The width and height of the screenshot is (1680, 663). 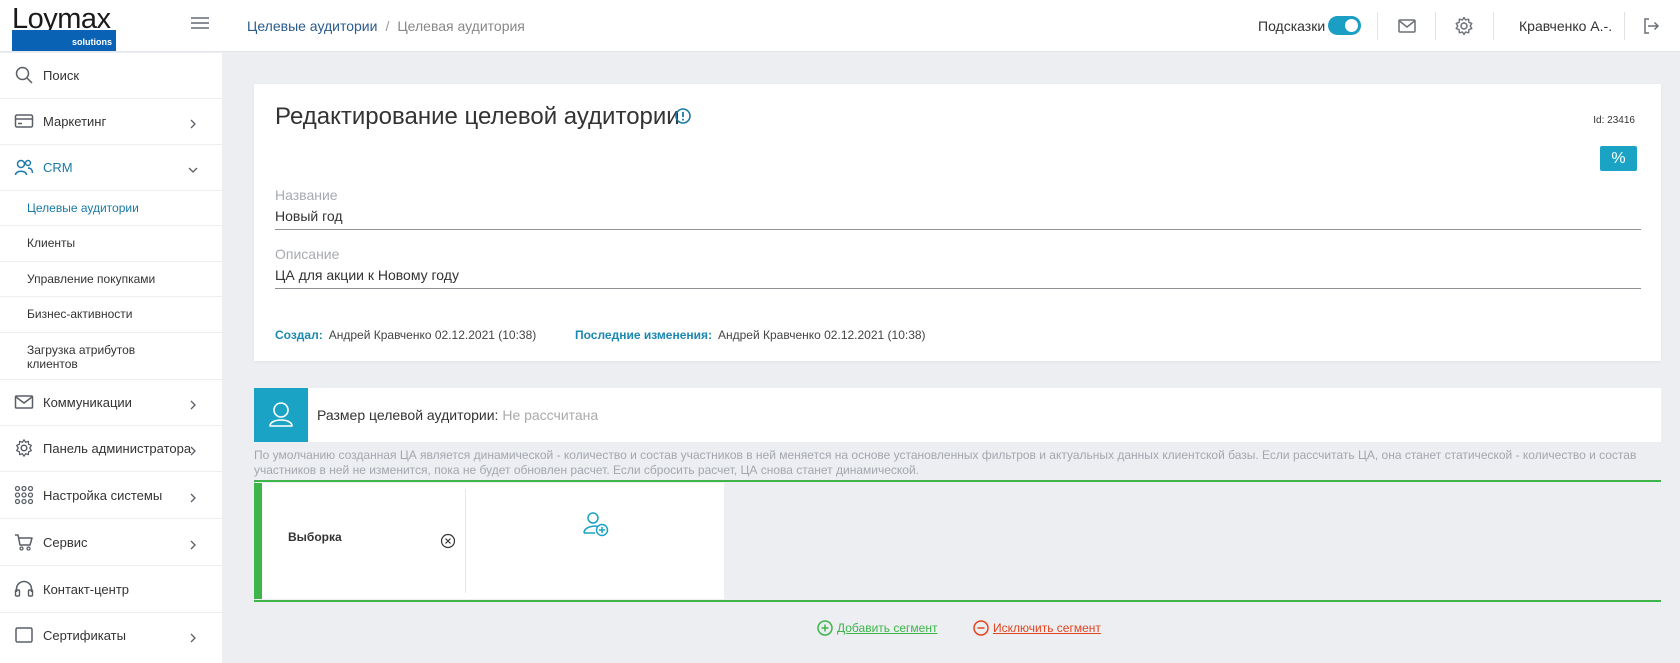 I want to click on logo: Loymax solutions, so click(x=64, y=28).